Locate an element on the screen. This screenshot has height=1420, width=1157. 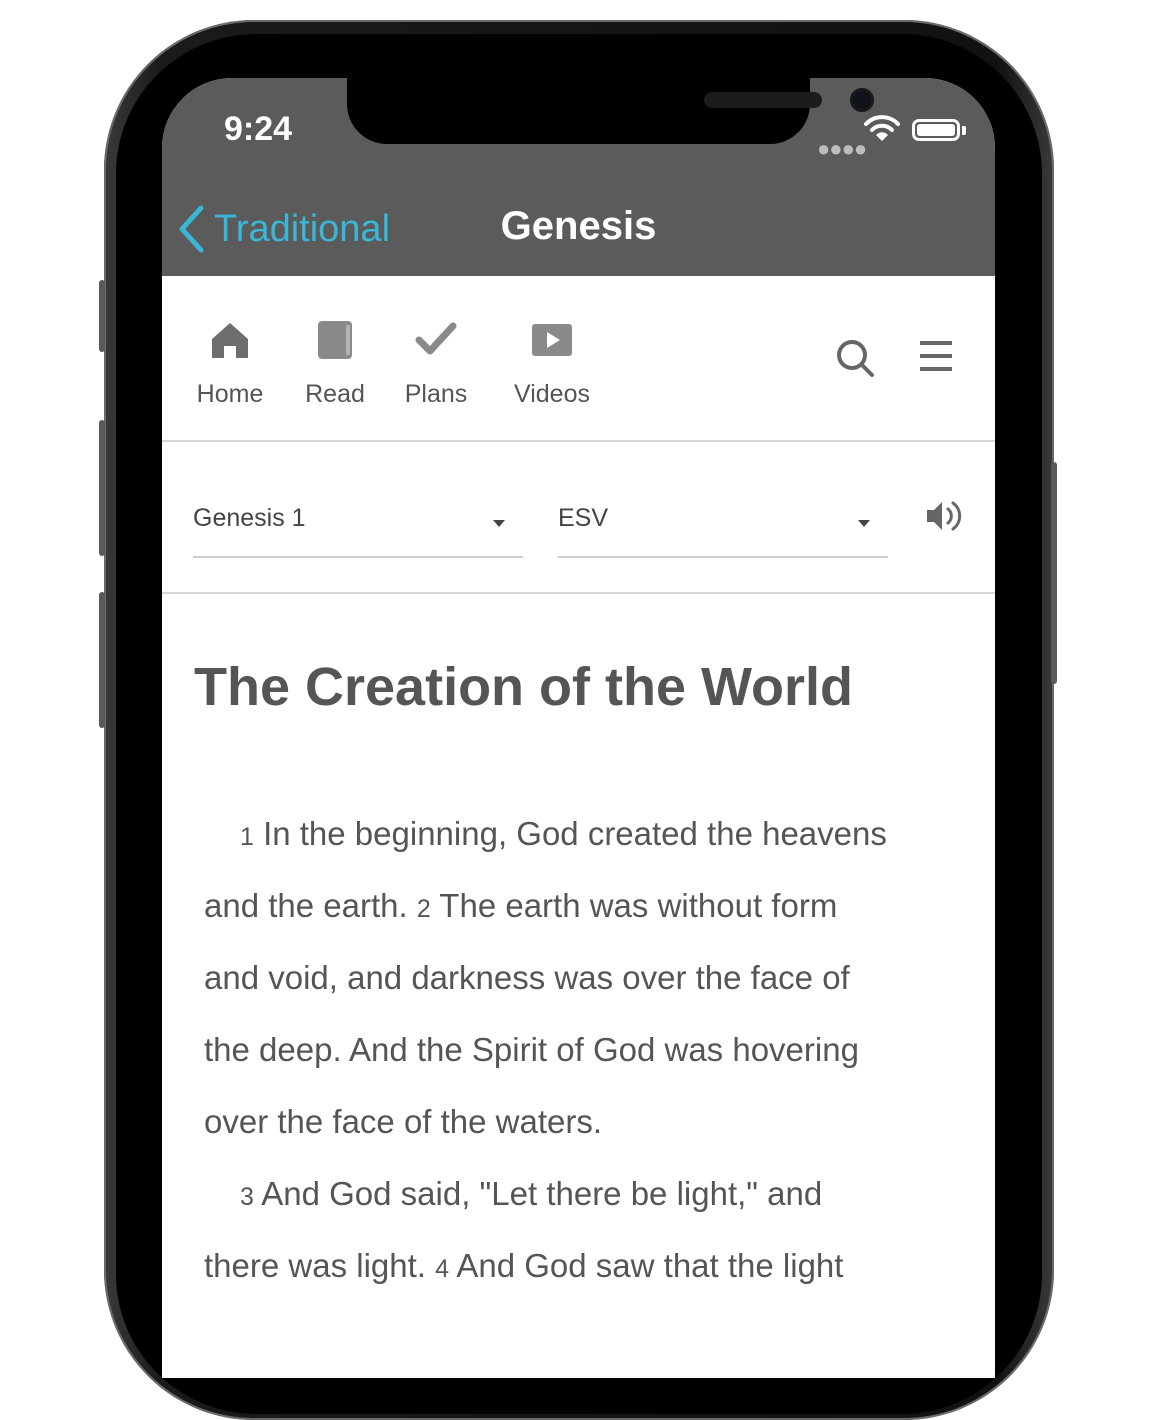
volume-up-button is located at coordinates (102, 488).